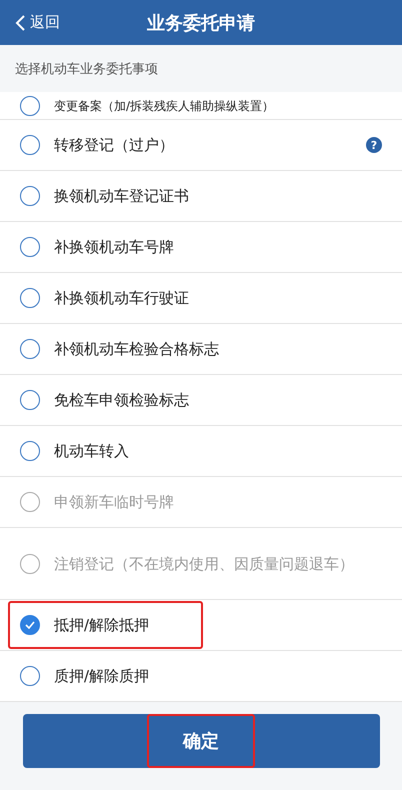 The height and width of the screenshot is (790, 402). I want to click on option-label: 补领机动车检验合格标志, so click(137, 349).